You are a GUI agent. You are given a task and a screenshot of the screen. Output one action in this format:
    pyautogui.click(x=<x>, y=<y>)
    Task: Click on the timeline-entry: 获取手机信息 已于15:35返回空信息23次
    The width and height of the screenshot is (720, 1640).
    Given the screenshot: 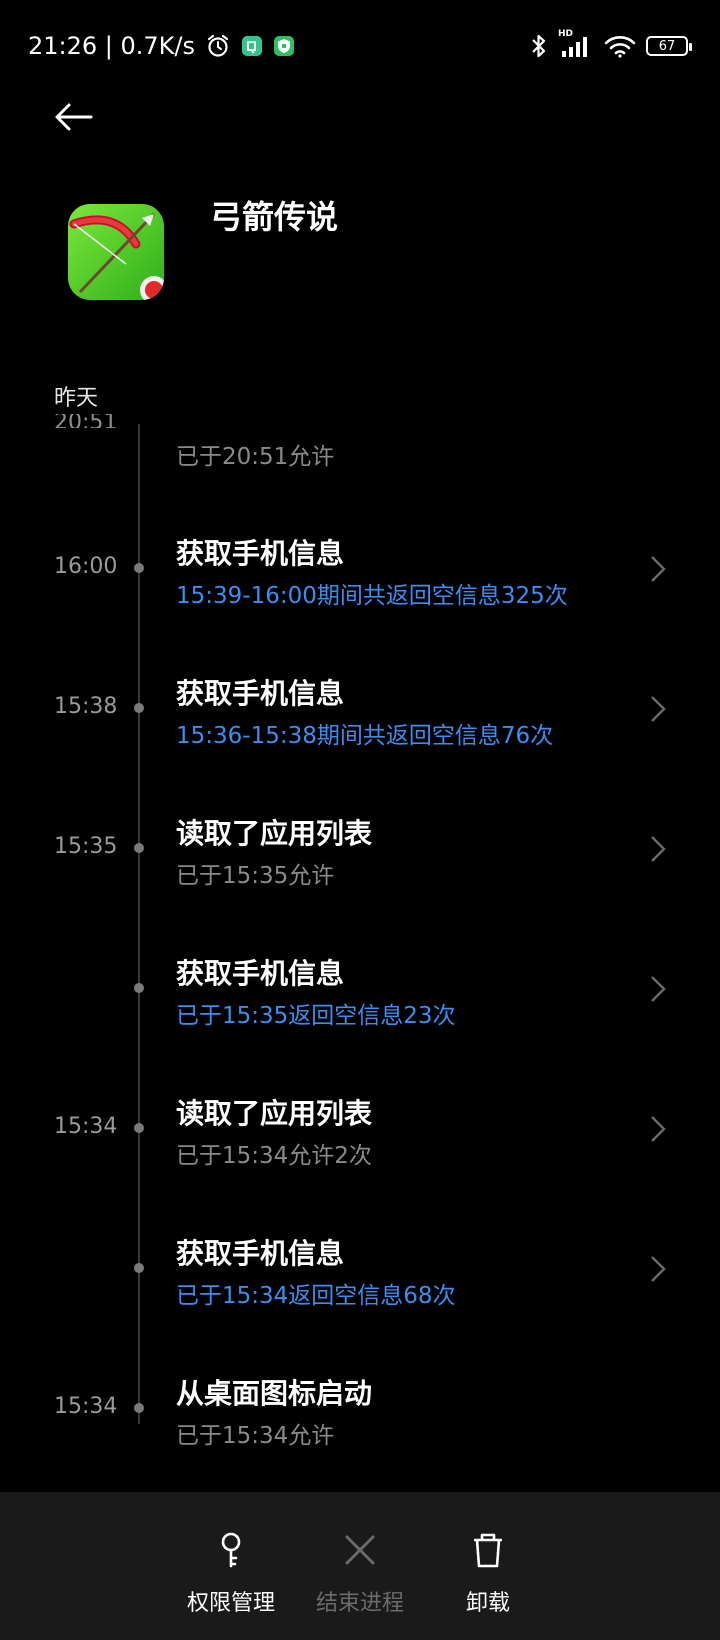 What is the action you would take?
    pyautogui.click(x=360, y=990)
    